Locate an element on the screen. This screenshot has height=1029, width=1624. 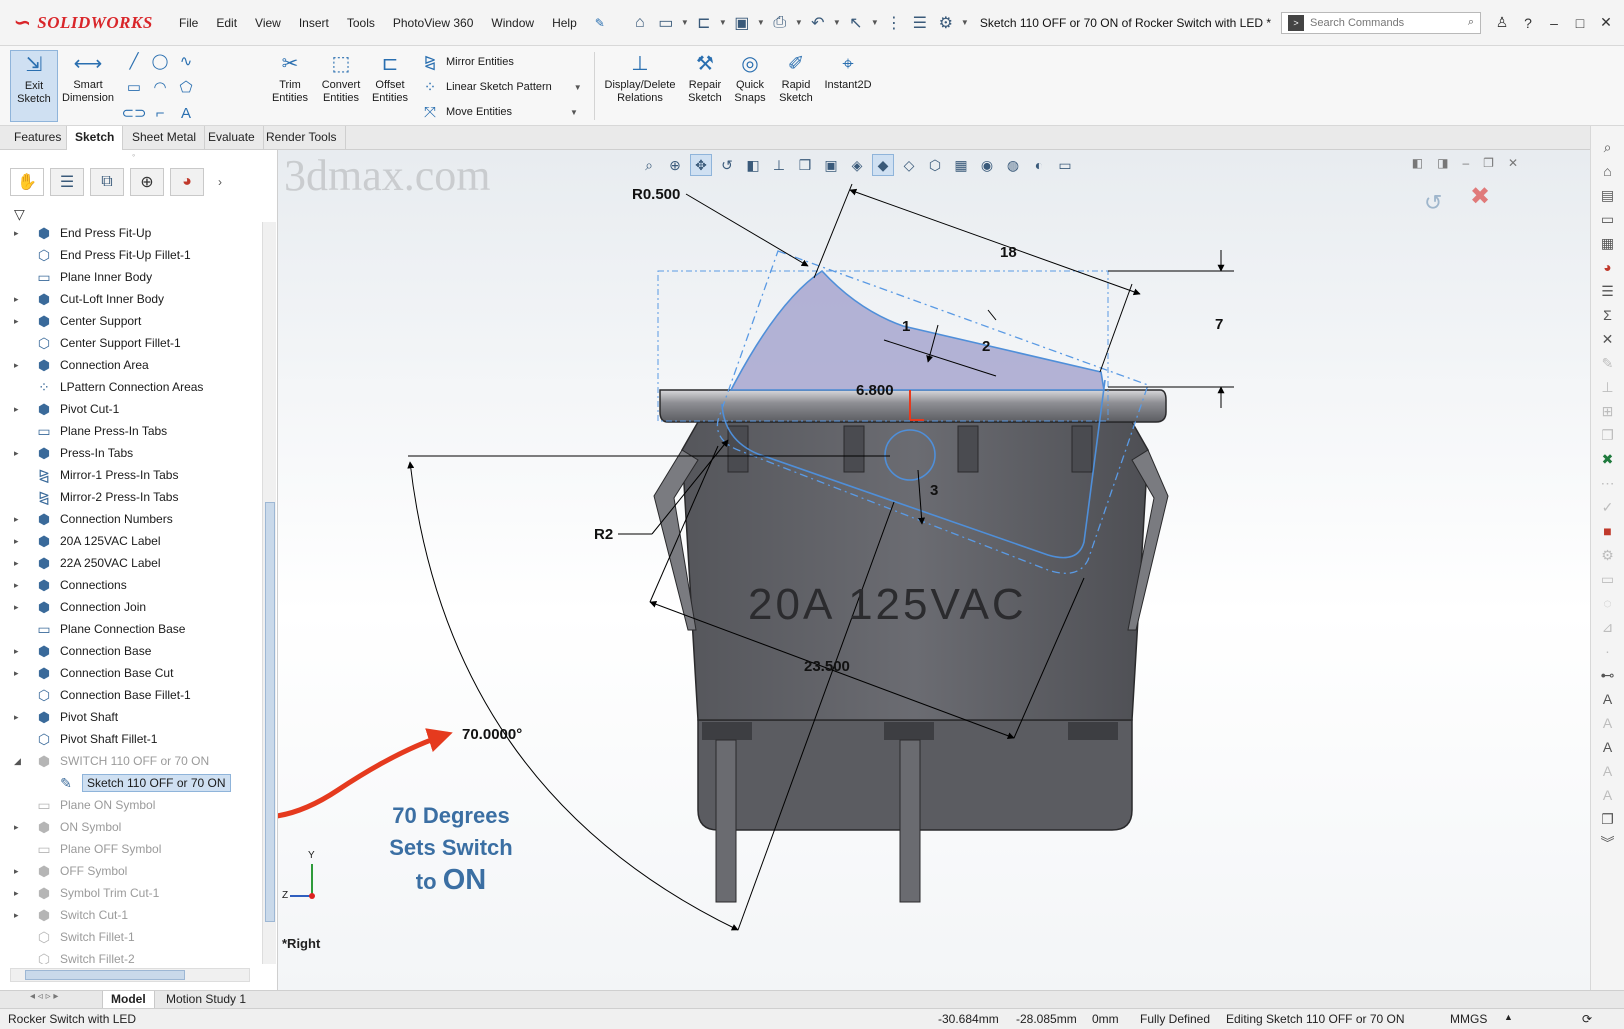
tree-feature-item: ▭ Plane Connection Base is located at coordinates (131, 629).